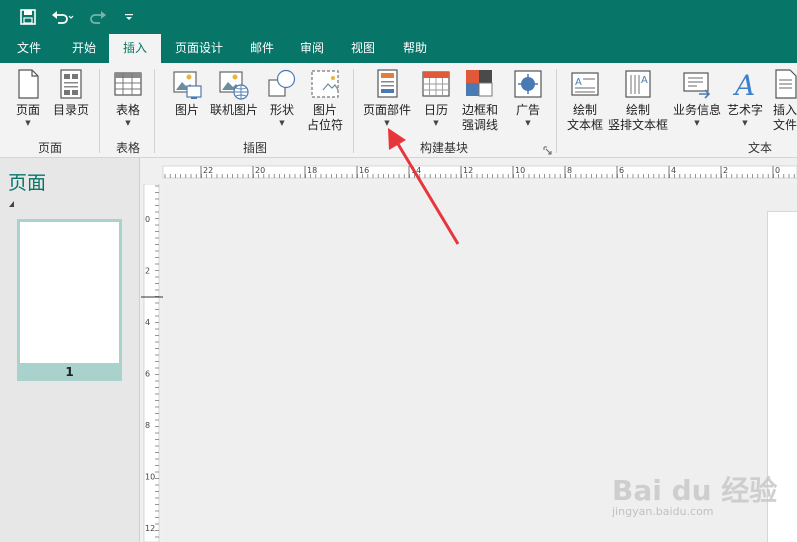 This screenshot has height=542, width=797. Describe the element at coordinates (663, 511) in the screenshot. I see `watermark-url: jingyan.baidu.com` at that location.